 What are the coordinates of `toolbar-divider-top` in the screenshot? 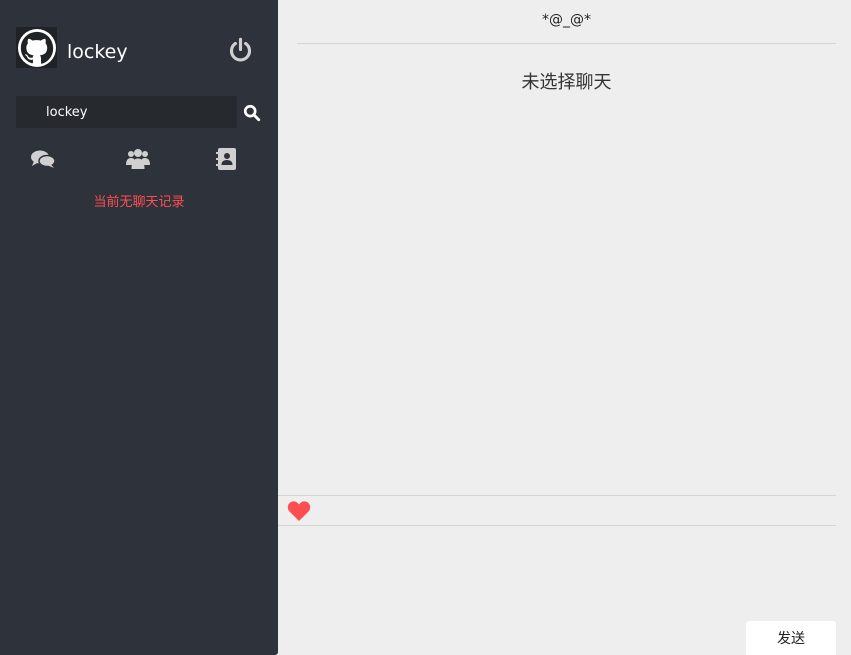 It's located at (557, 495).